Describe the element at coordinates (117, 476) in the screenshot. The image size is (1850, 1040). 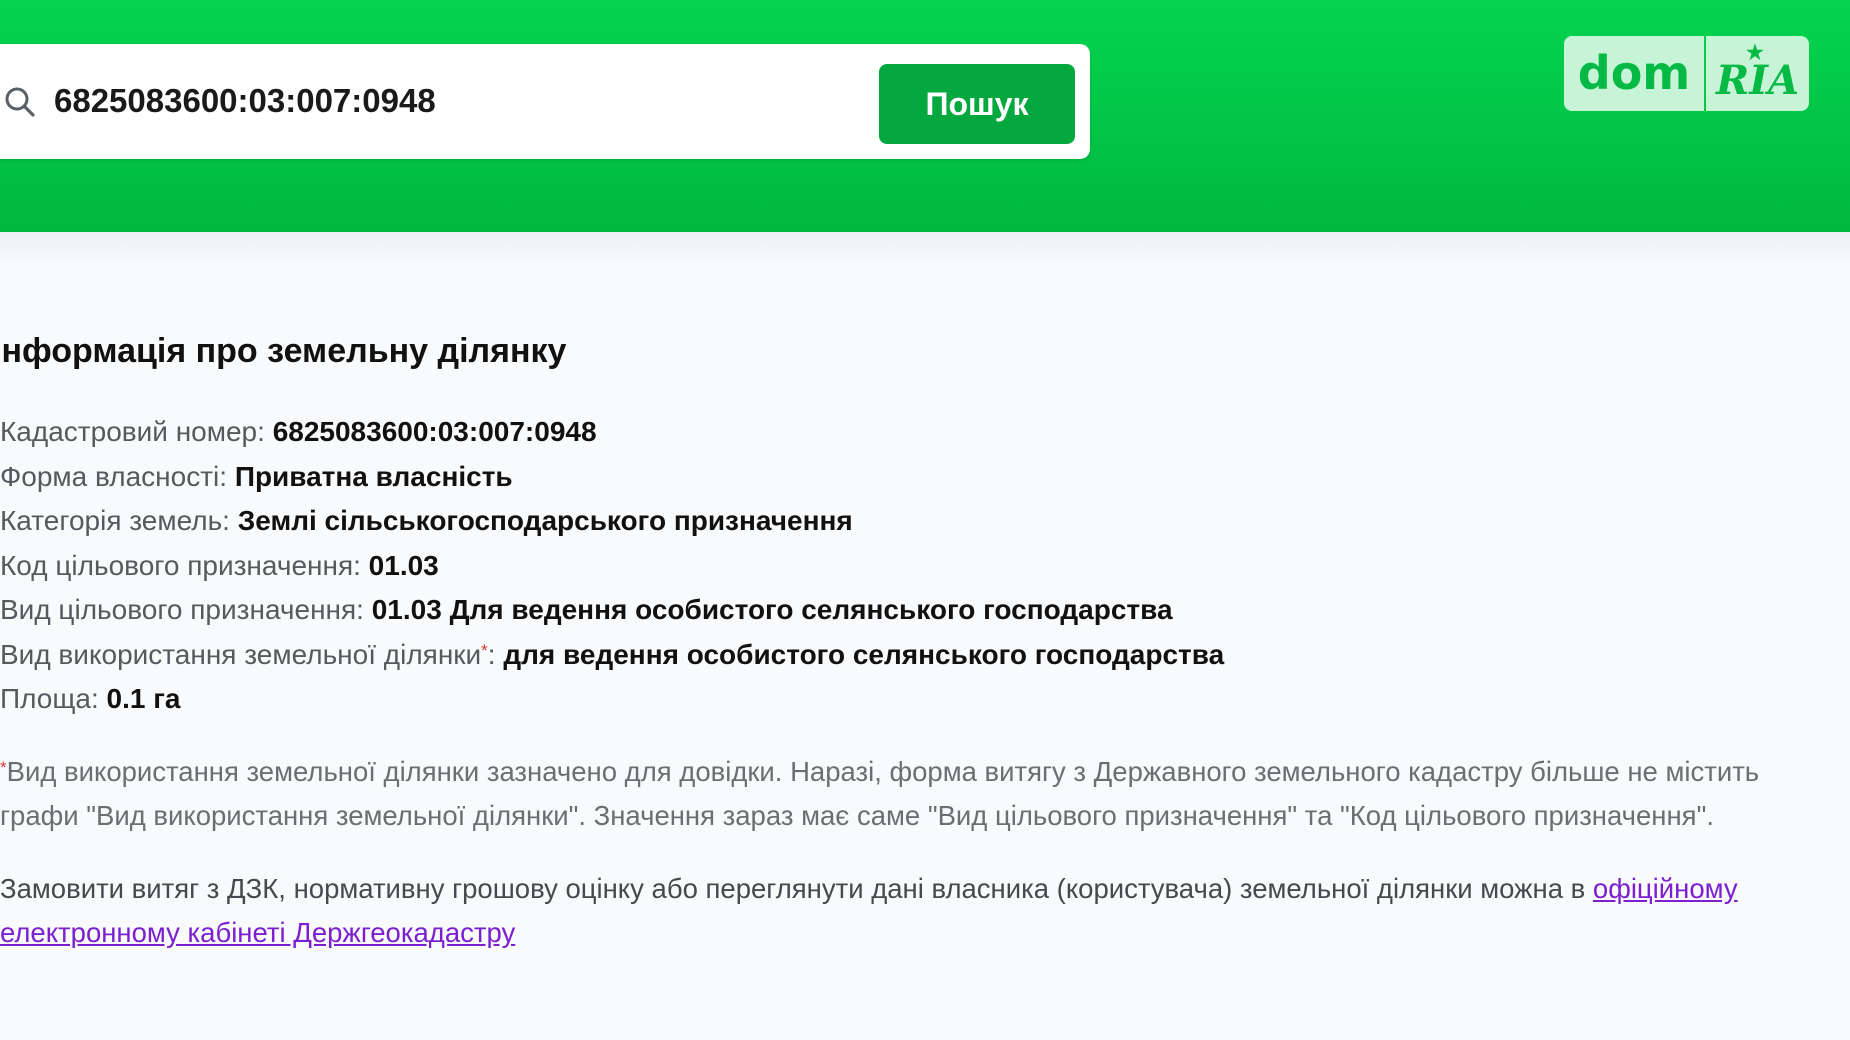
I see `field-label: Форма власності:` at that location.